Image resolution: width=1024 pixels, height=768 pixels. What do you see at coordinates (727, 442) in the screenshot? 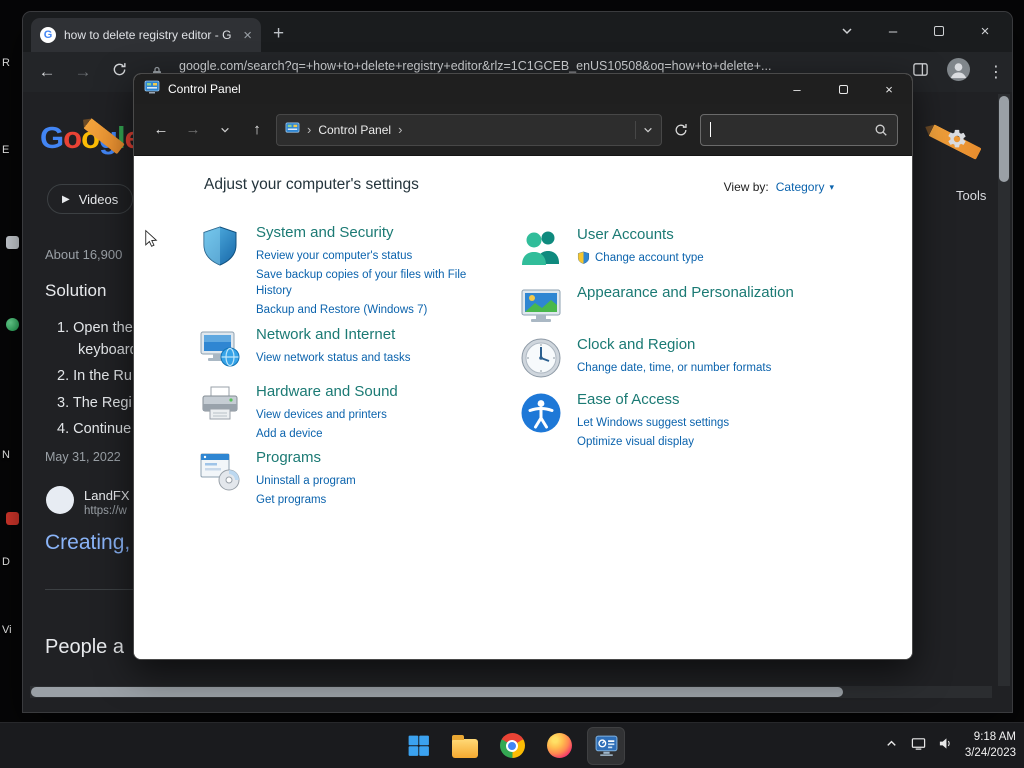
I see `task-link: Optimize visual display` at bounding box center [727, 442].